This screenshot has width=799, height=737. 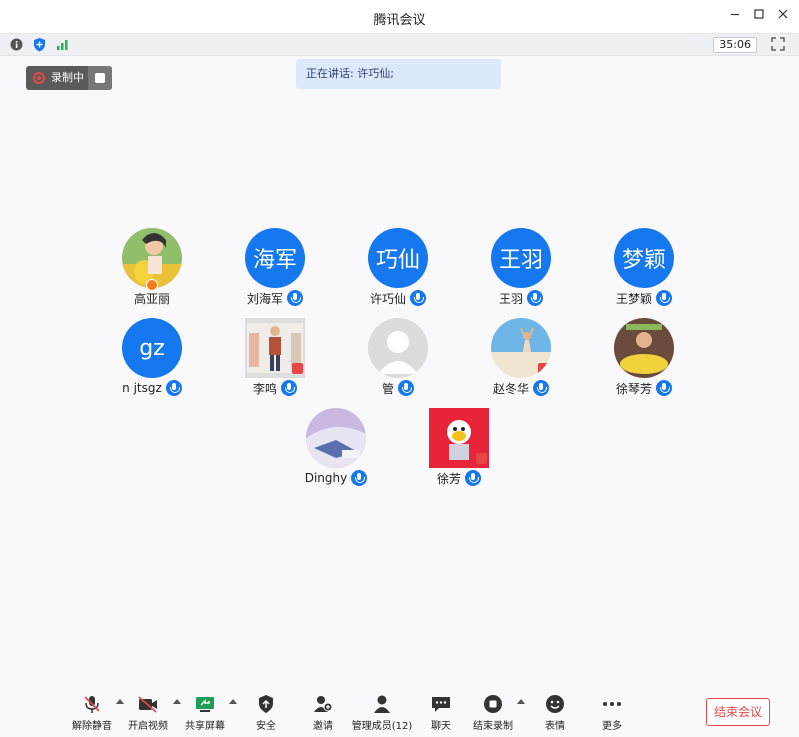 I want to click on avatar: 王羽, so click(x=521, y=258).